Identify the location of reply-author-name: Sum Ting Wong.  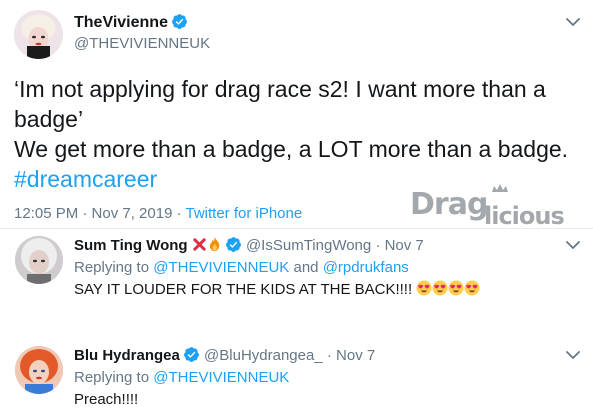
(131, 245).